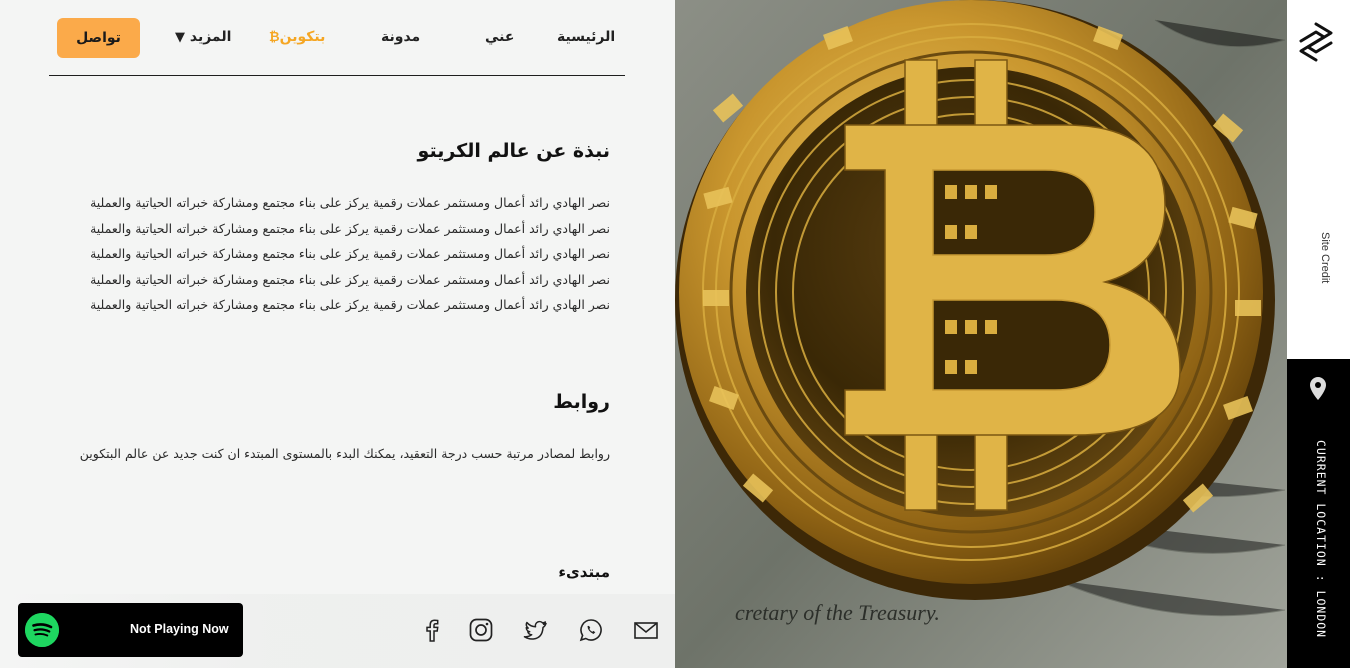 Image resolution: width=1350 pixels, height=668 pixels. What do you see at coordinates (1316, 42) in the screenshot?
I see `site-logo-icon` at bounding box center [1316, 42].